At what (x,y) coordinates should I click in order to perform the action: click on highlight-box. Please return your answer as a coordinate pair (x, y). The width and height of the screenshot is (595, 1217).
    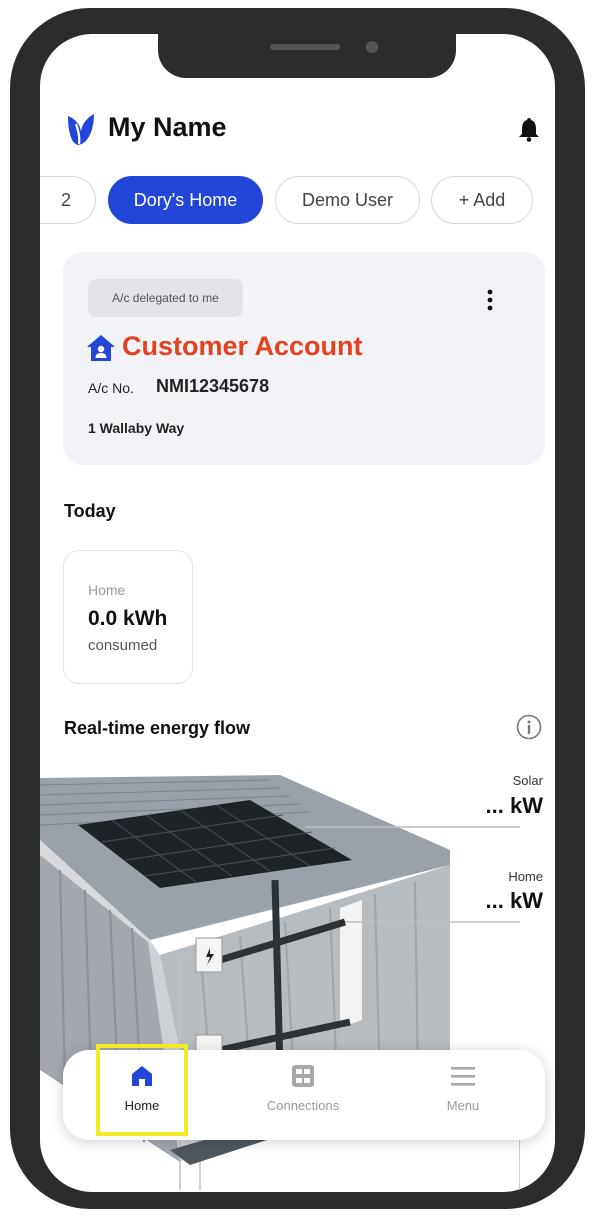
    Looking at the image, I should click on (142, 1090).